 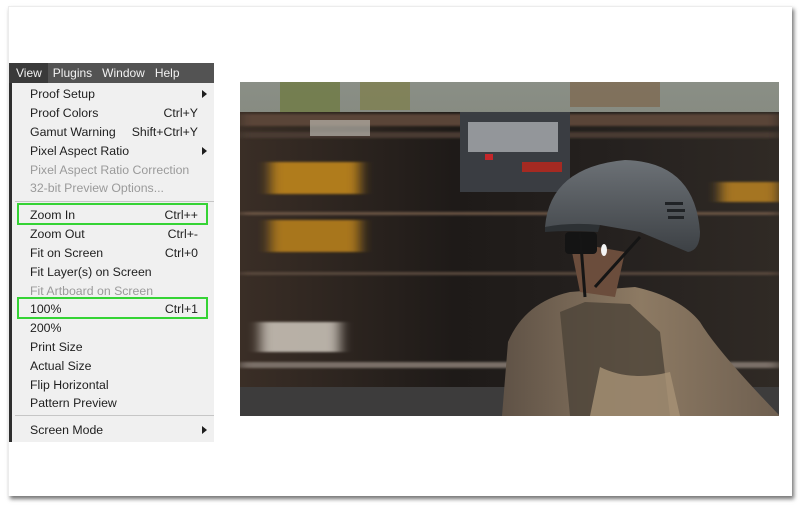 I want to click on menu-item-flip-horizontal: Flip Horizontal, so click(x=113, y=385).